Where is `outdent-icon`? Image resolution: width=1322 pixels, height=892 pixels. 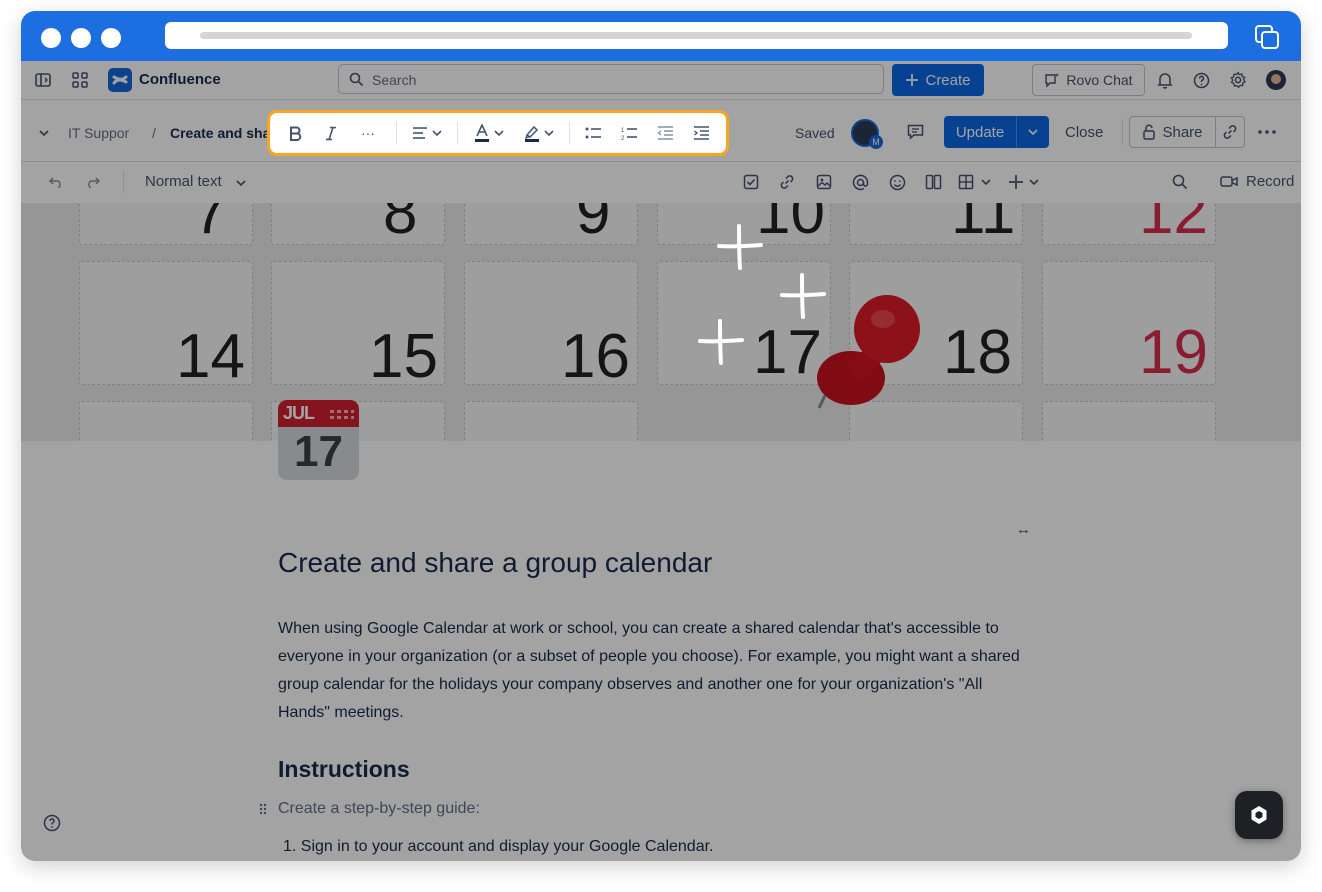
outdent-icon is located at coordinates (665, 133).